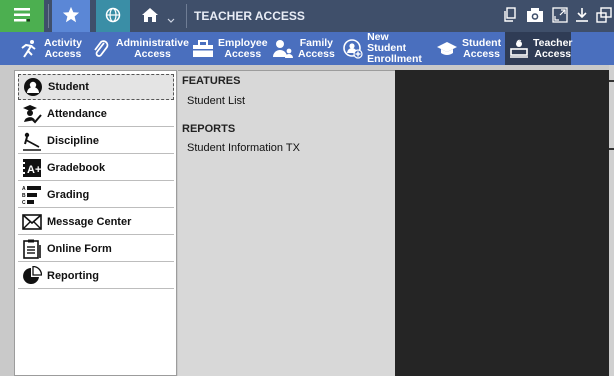 The height and width of the screenshot is (376, 614). I want to click on sidebar-item-grading: ABC Grading, so click(96, 195).